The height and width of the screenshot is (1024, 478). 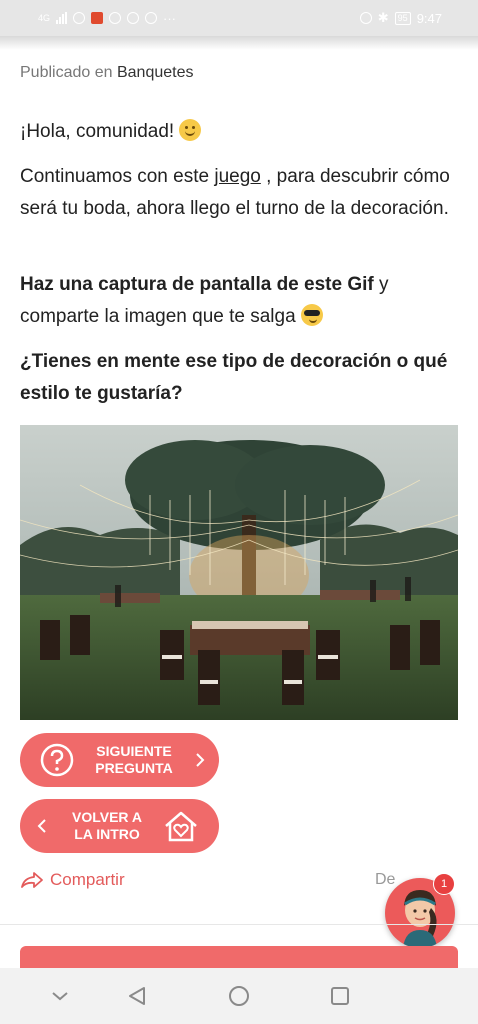 What do you see at coordinates (44, 18) in the screenshot?
I see `network-type: 4G` at bounding box center [44, 18].